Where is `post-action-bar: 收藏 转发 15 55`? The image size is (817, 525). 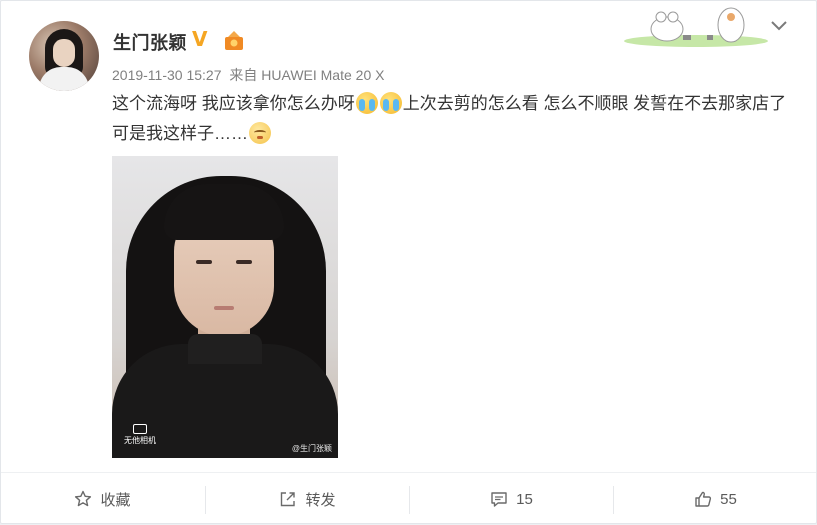
post-action-bar: 收藏 转发 15 55 is located at coordinates (408, 498).